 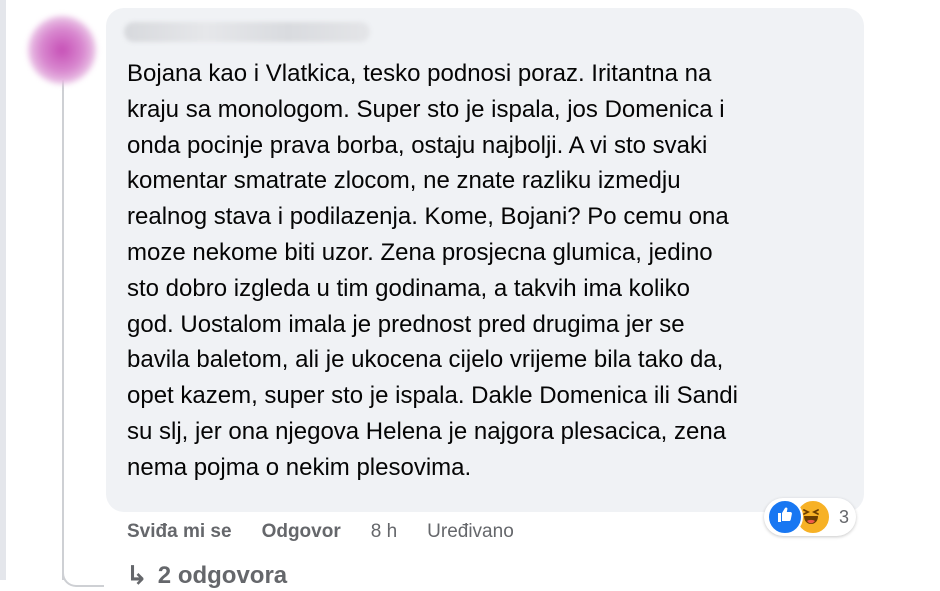 What do you see at coordinates (810, 517) in the screenshot?
I see `reactions-summary: 3` at bounding box center [810, 517].